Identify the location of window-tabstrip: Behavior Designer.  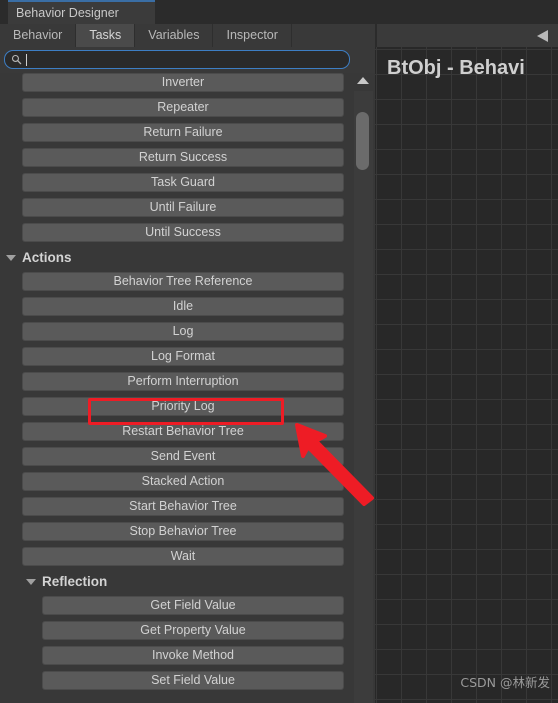
(187, 12).